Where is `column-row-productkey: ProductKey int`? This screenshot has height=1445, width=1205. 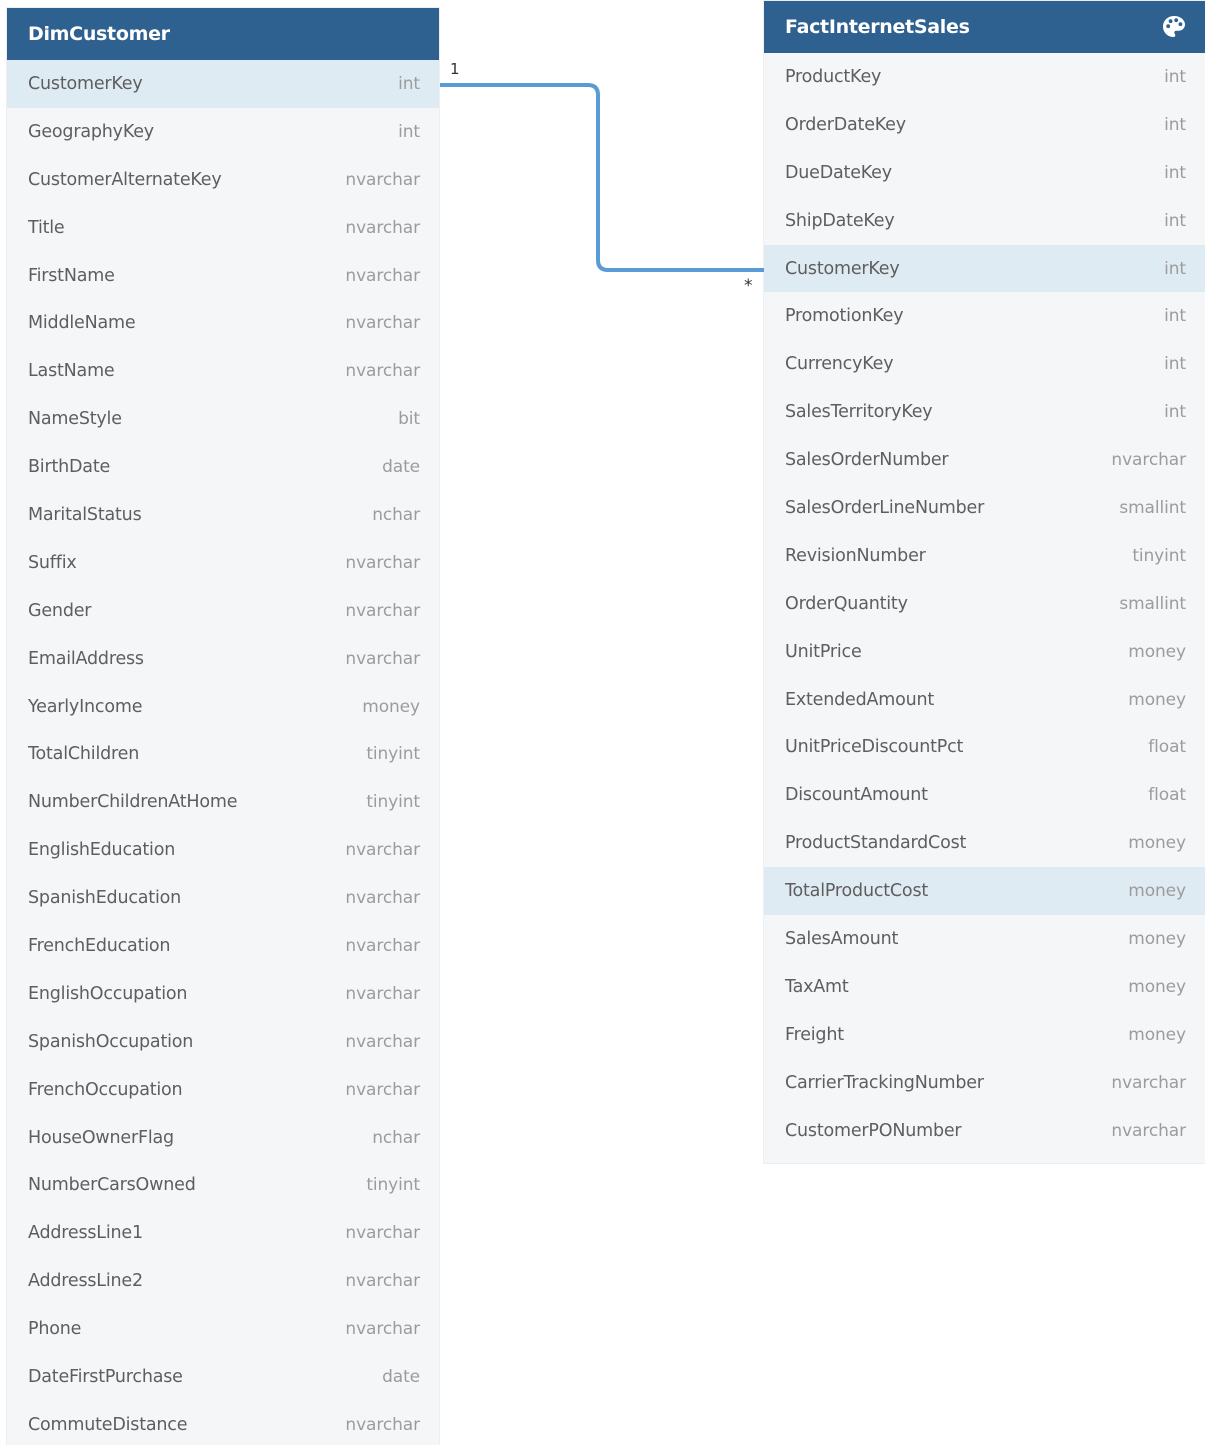
column-row-productkey: ProductKey int is located at coordinates (984, 77).